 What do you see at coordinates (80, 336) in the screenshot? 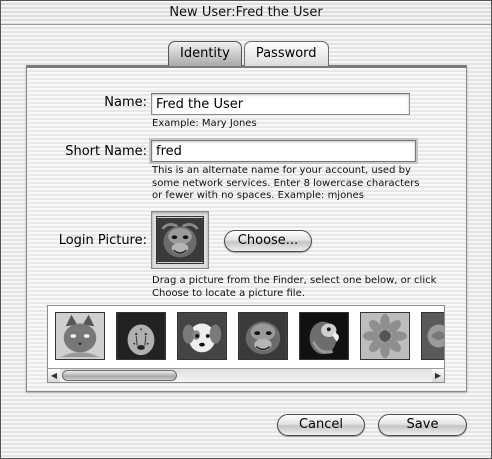
I see `cat-picture` at bounding box center [80, 336].